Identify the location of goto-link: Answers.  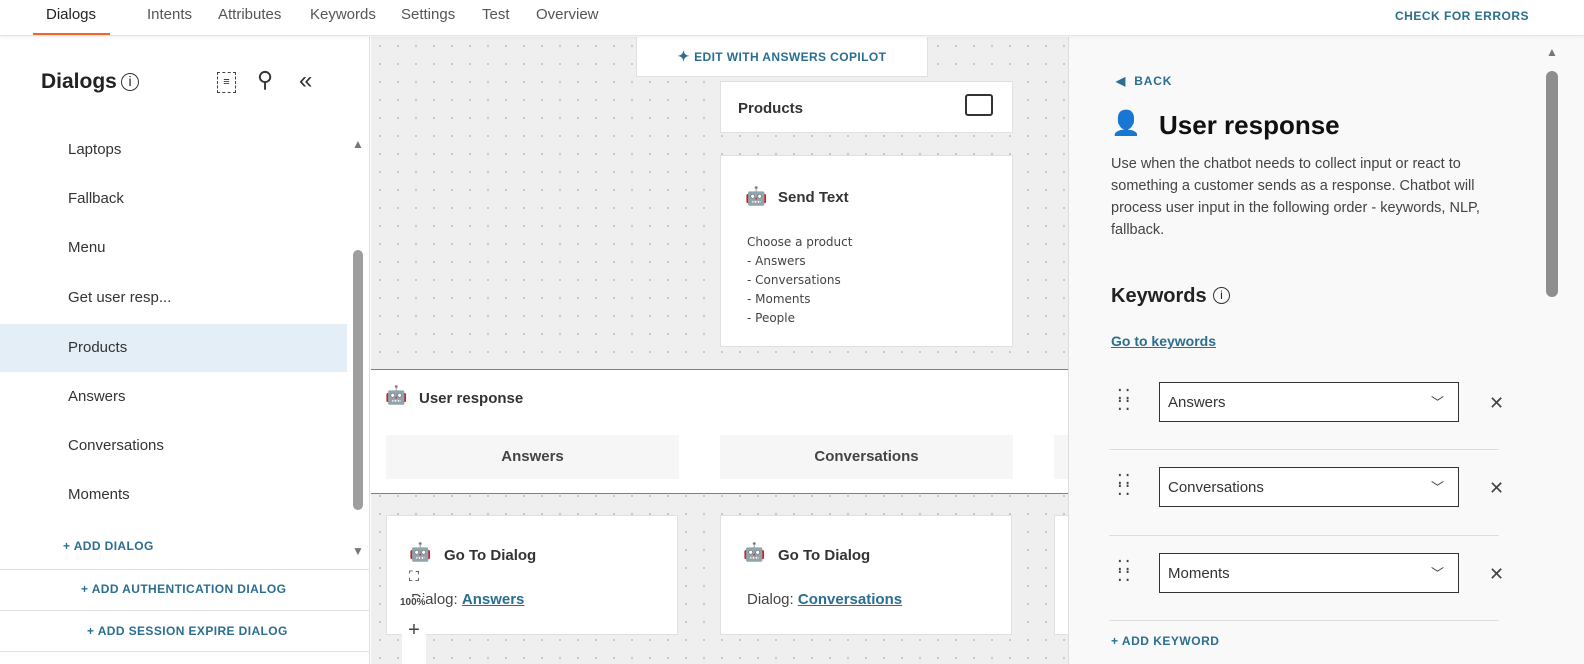
(493, 599).